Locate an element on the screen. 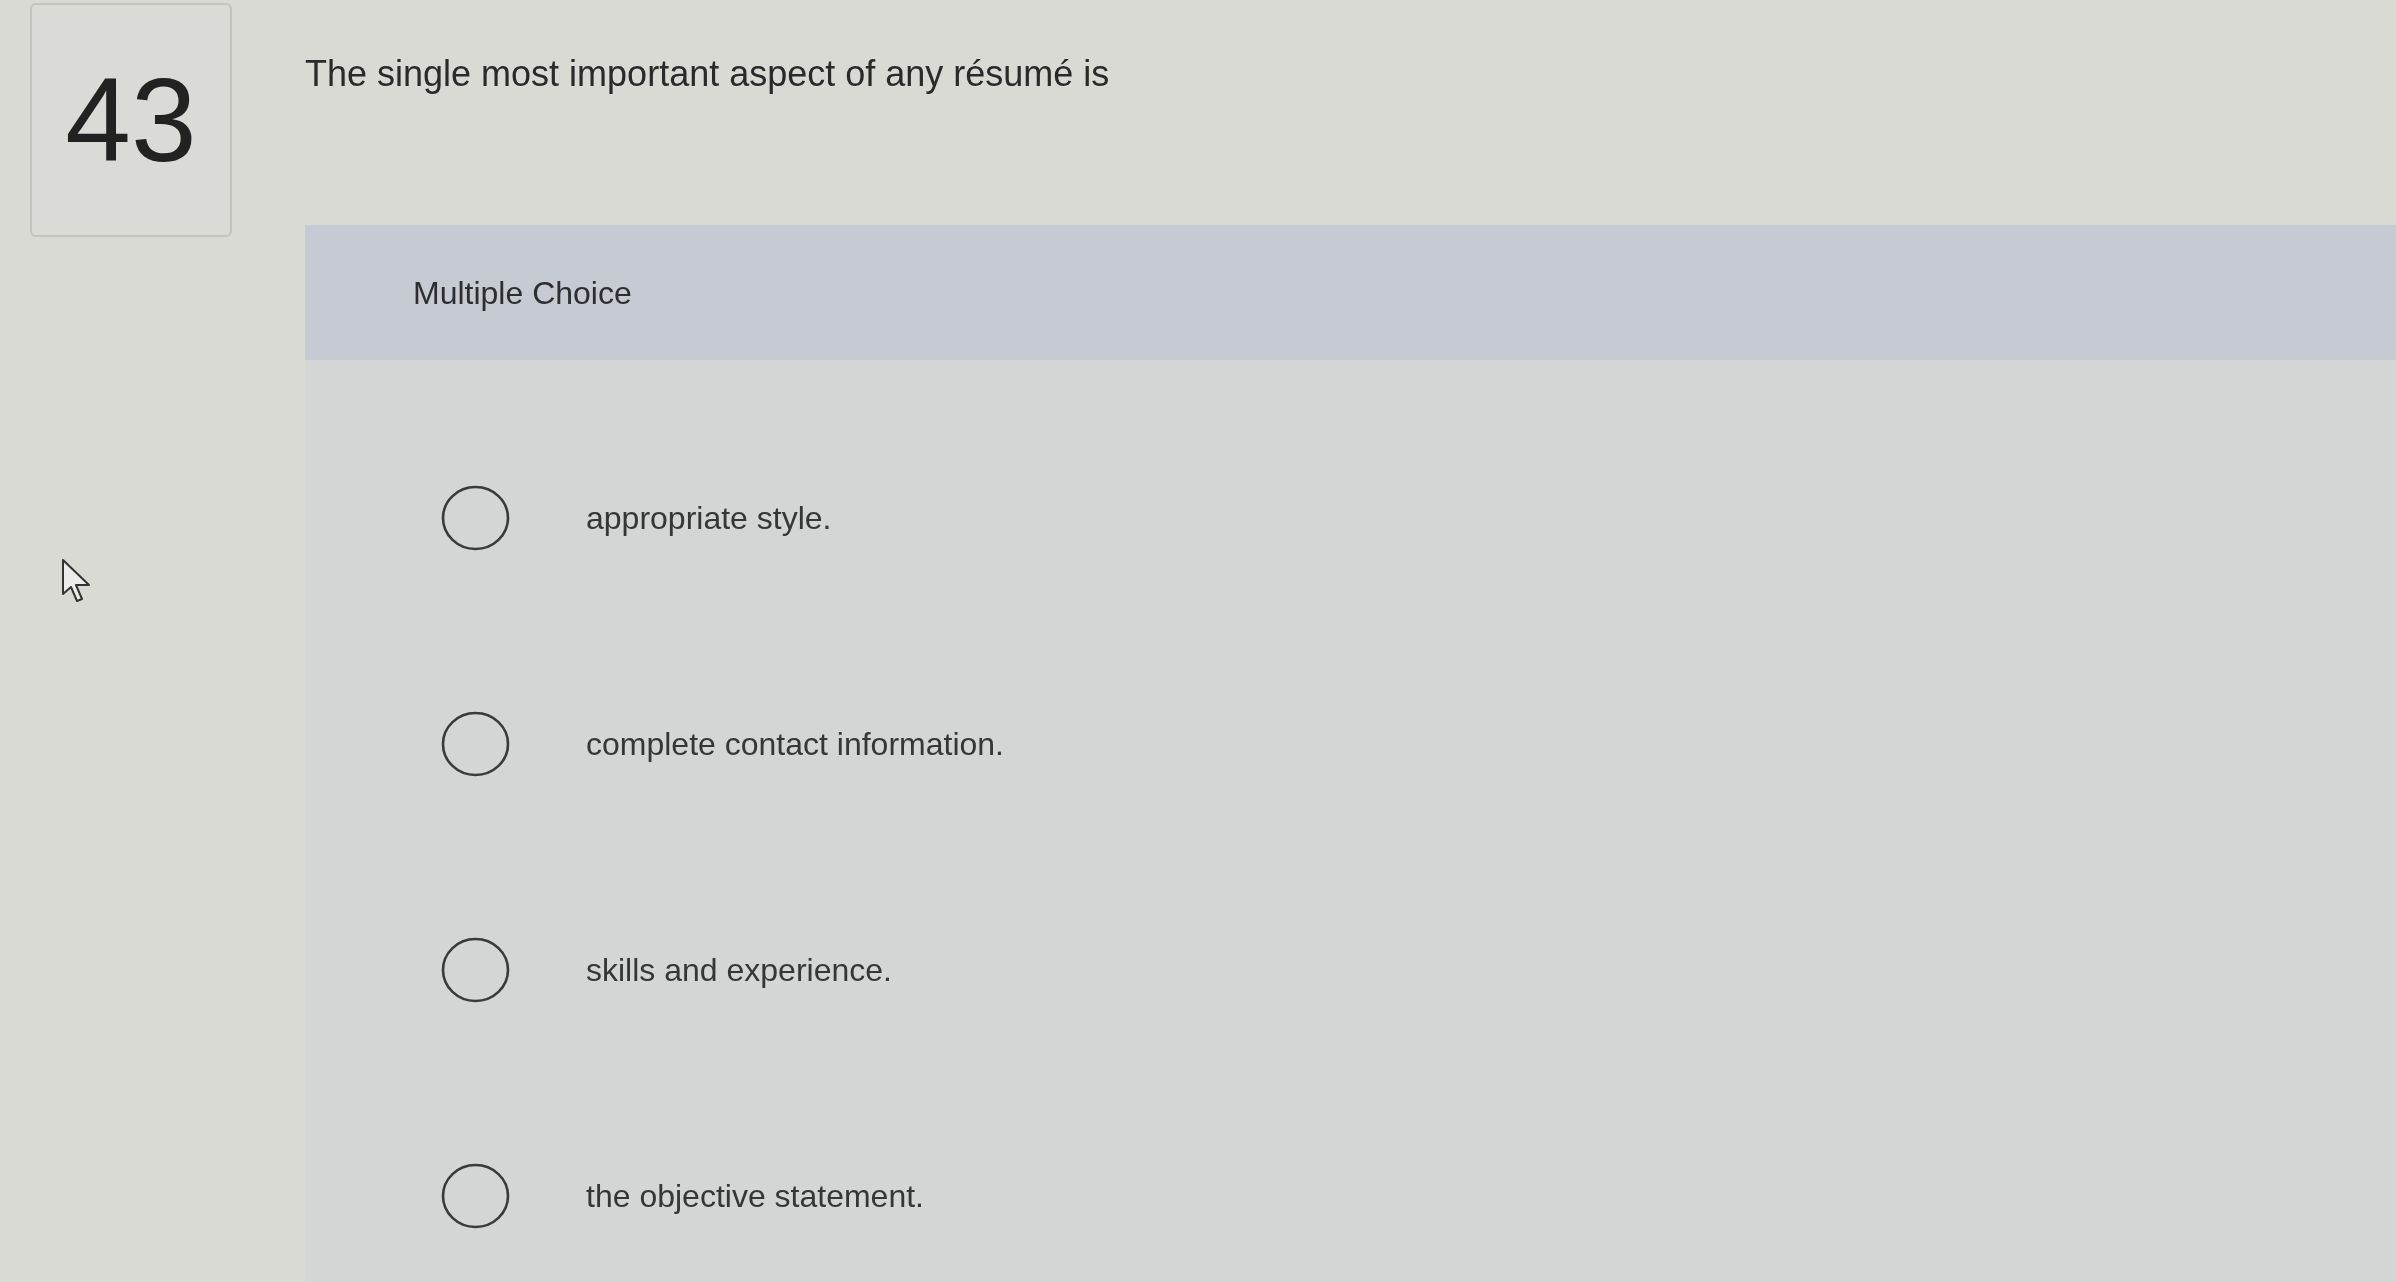  question-type-label: Multiple Choice is located at coordinates (522, 293).